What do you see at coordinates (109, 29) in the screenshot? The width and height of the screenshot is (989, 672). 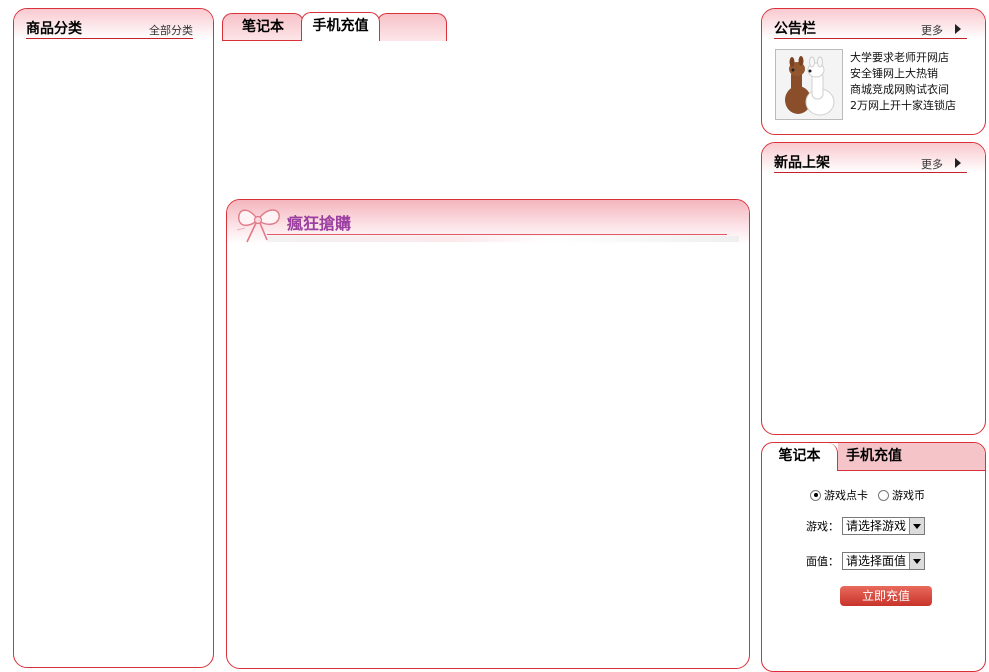 I see `category-panel-header: 商品分类 全部分类` at bounding box center [109, 29].